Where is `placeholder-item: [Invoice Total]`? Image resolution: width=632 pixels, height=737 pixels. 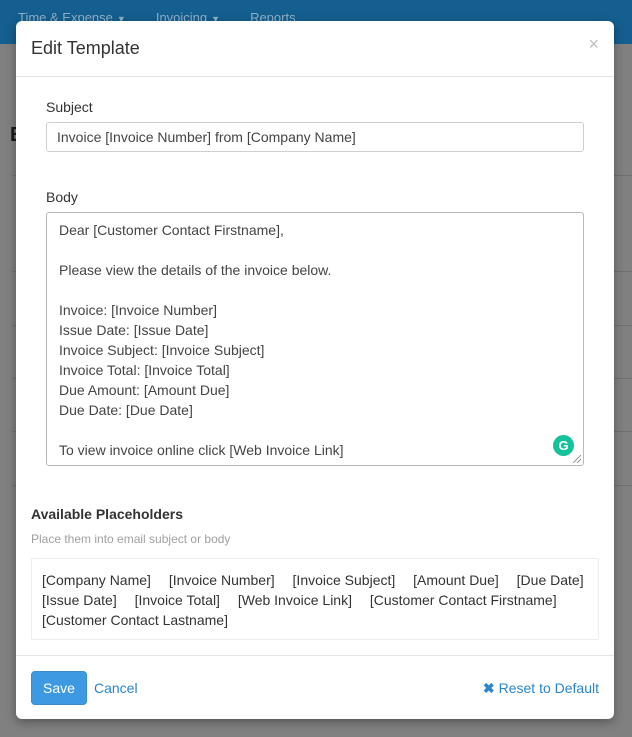
placeholder-item: [Invoice Total] is located at coordinates (177, 600).